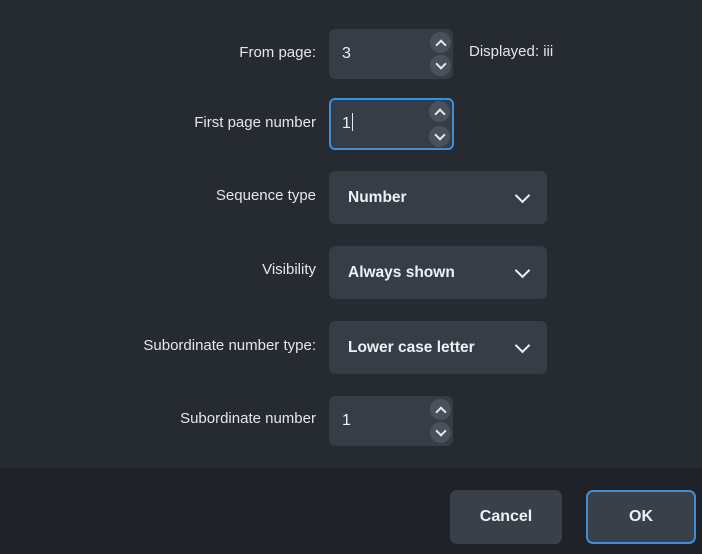 The width and height of the screenshot is (702, 554). Describe the element at coordinates (511, 51) in the screenshot. I see `displayed-page-label: Displayed: iii` at that location.